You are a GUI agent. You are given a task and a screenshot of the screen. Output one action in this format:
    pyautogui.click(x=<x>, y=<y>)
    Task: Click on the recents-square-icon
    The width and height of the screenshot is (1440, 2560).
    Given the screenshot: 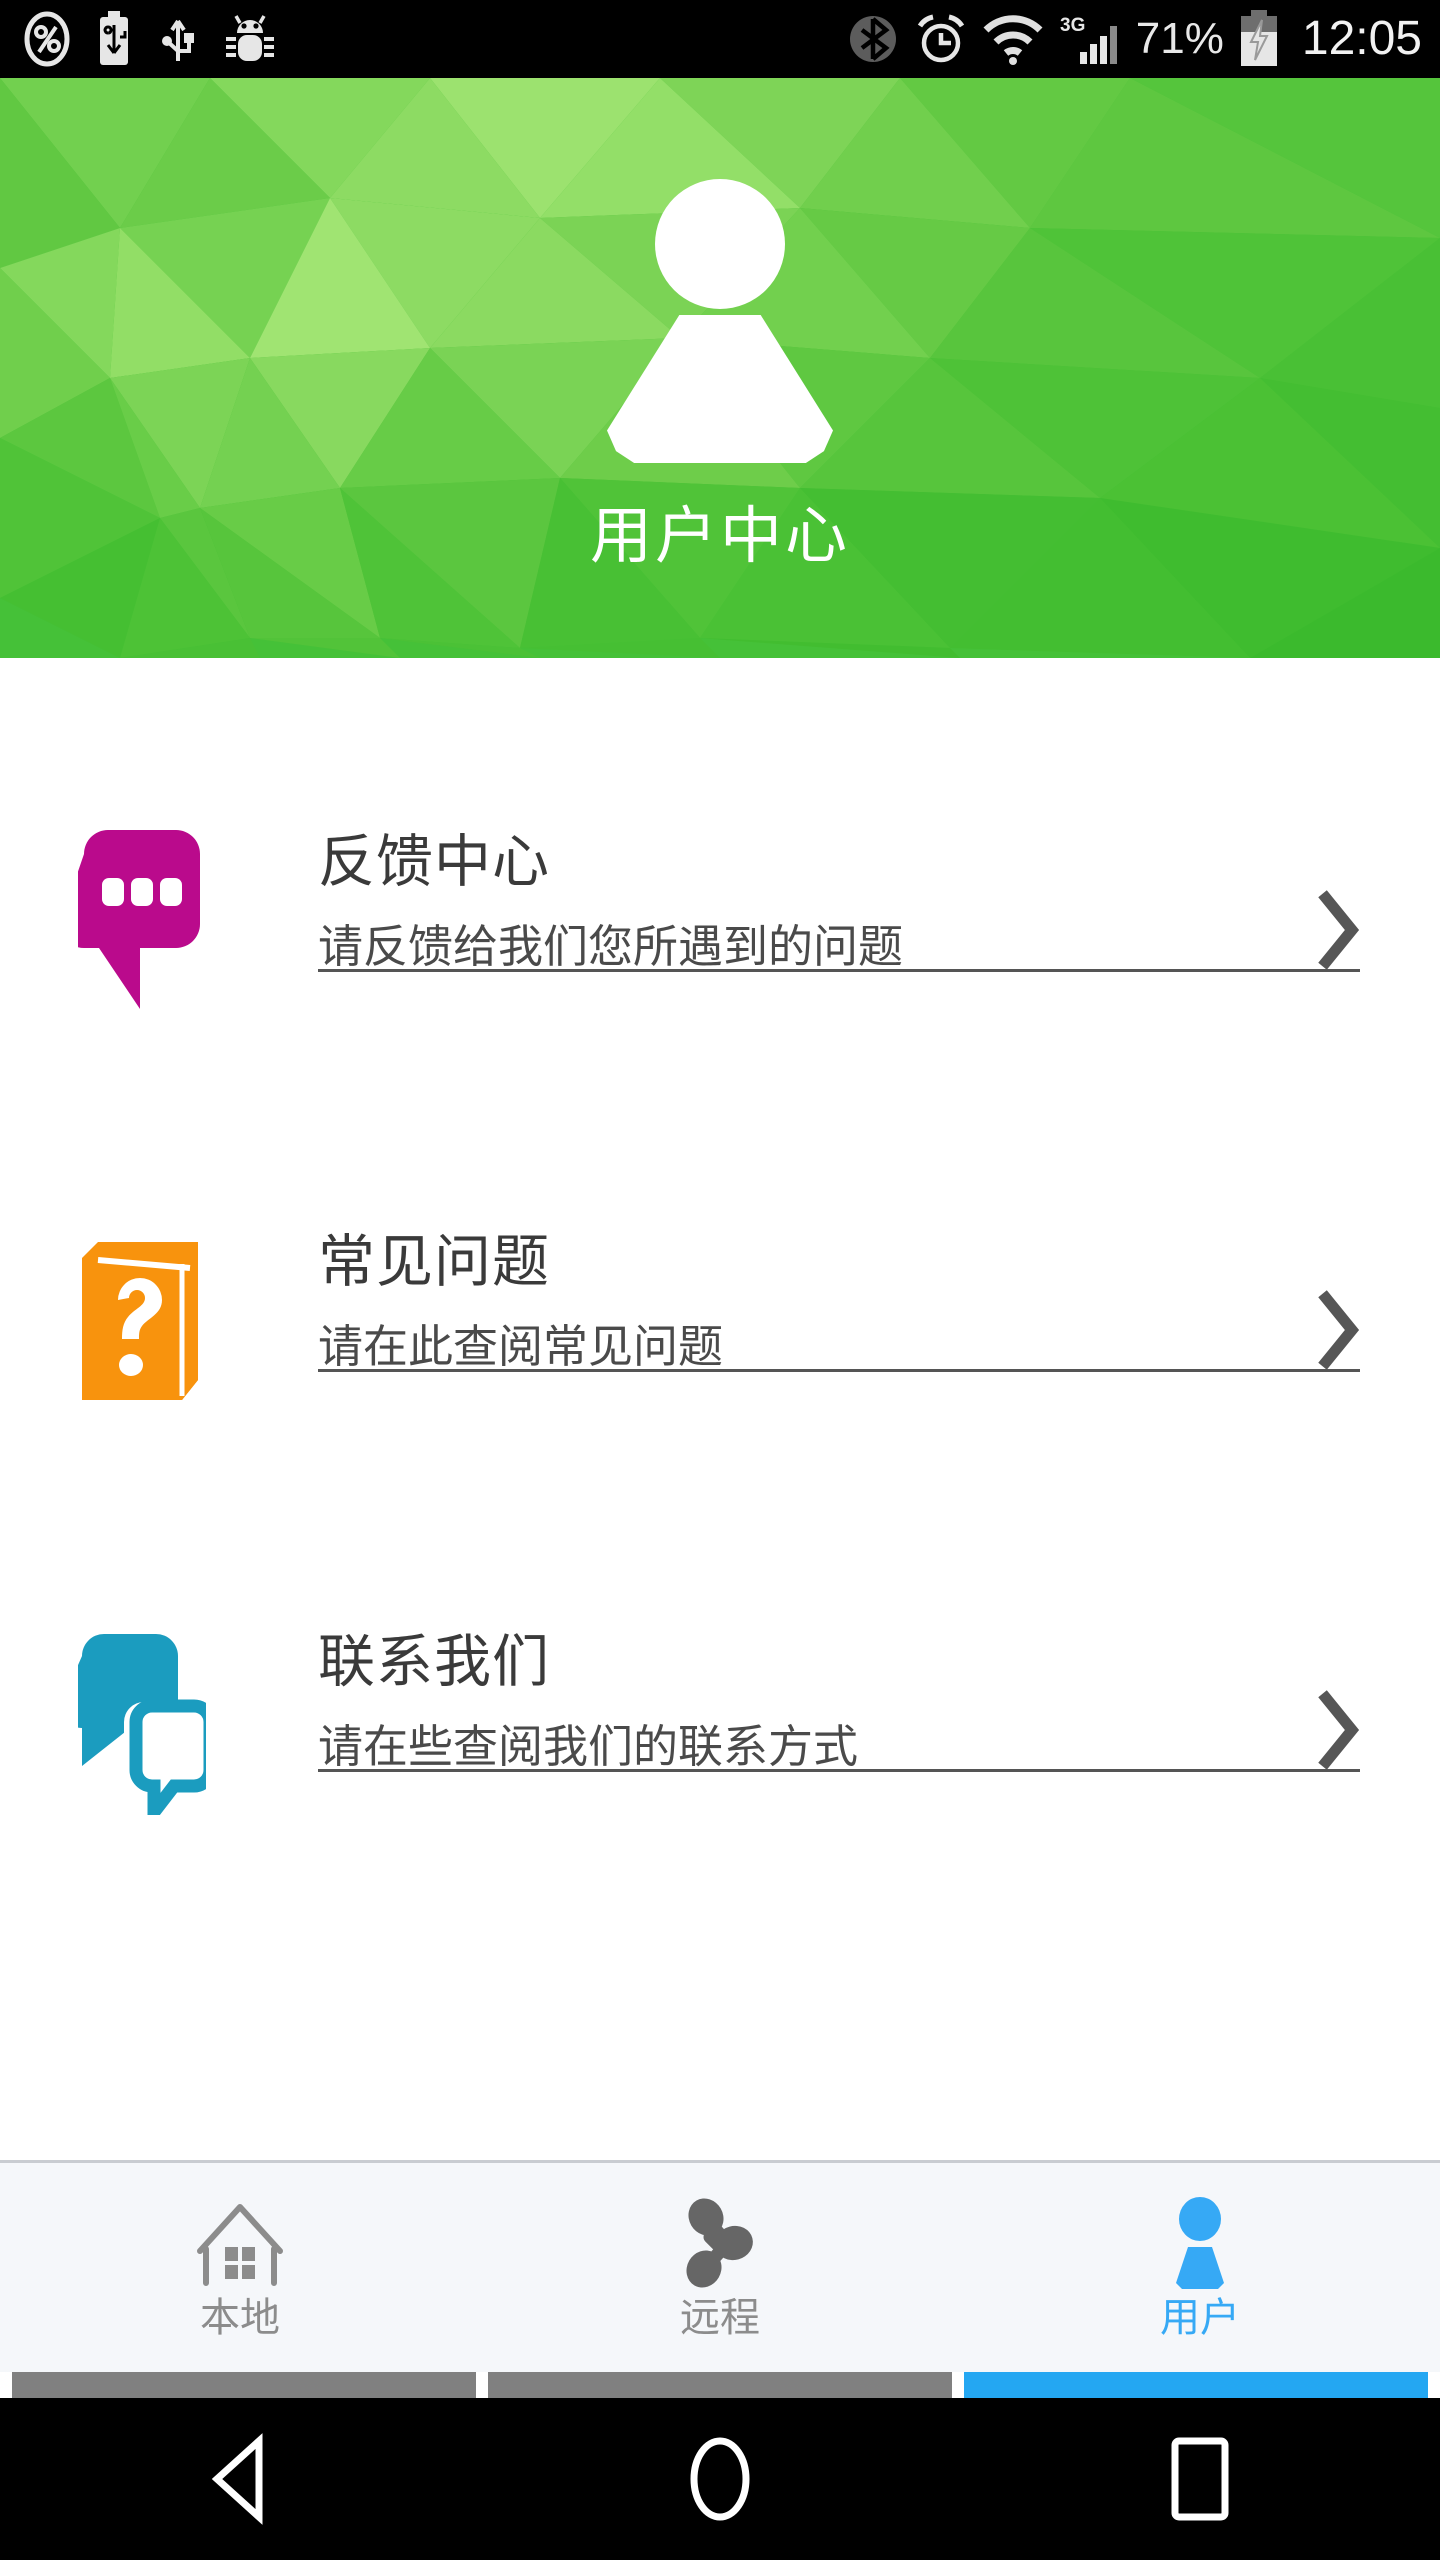 What is the action you would take?
    pyautogui.click(x=1200, y=2479)
    